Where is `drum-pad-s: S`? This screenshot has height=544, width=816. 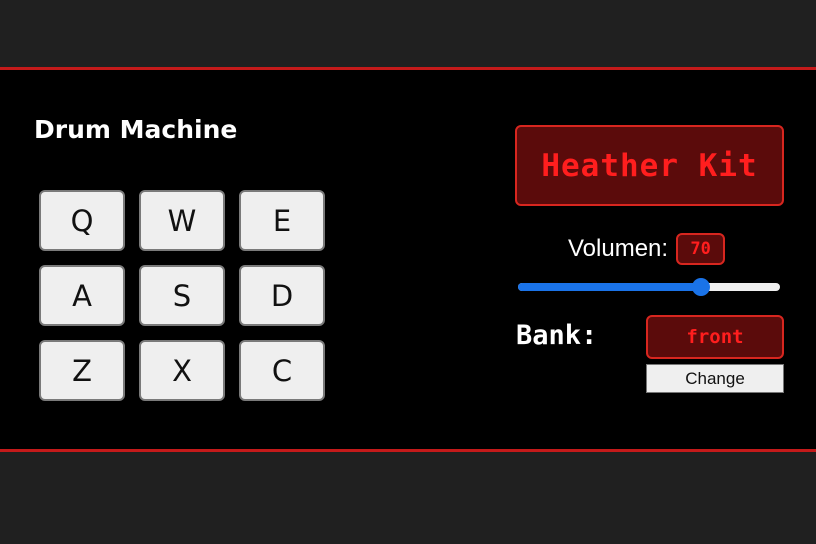
drum-pad-s: S is located at coordinates (182, 295).